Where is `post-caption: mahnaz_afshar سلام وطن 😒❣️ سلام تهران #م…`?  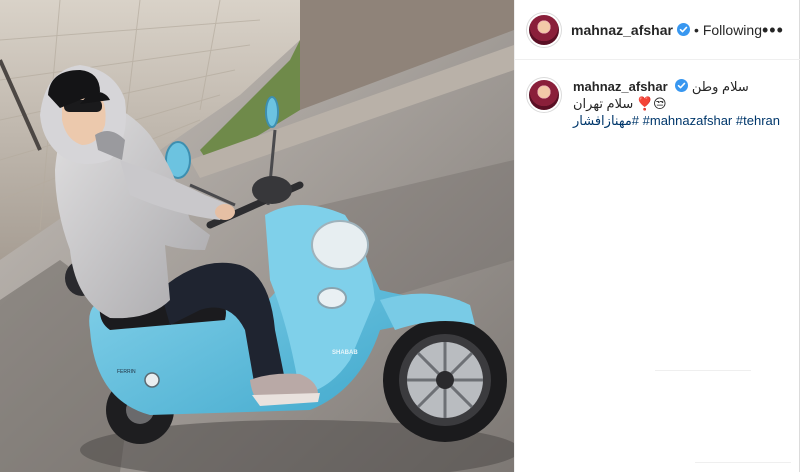 post-caption: mahnaz_afshar سلام وطن 😒❣️ سلام تهران #م… is located at coordinates (657, 94).